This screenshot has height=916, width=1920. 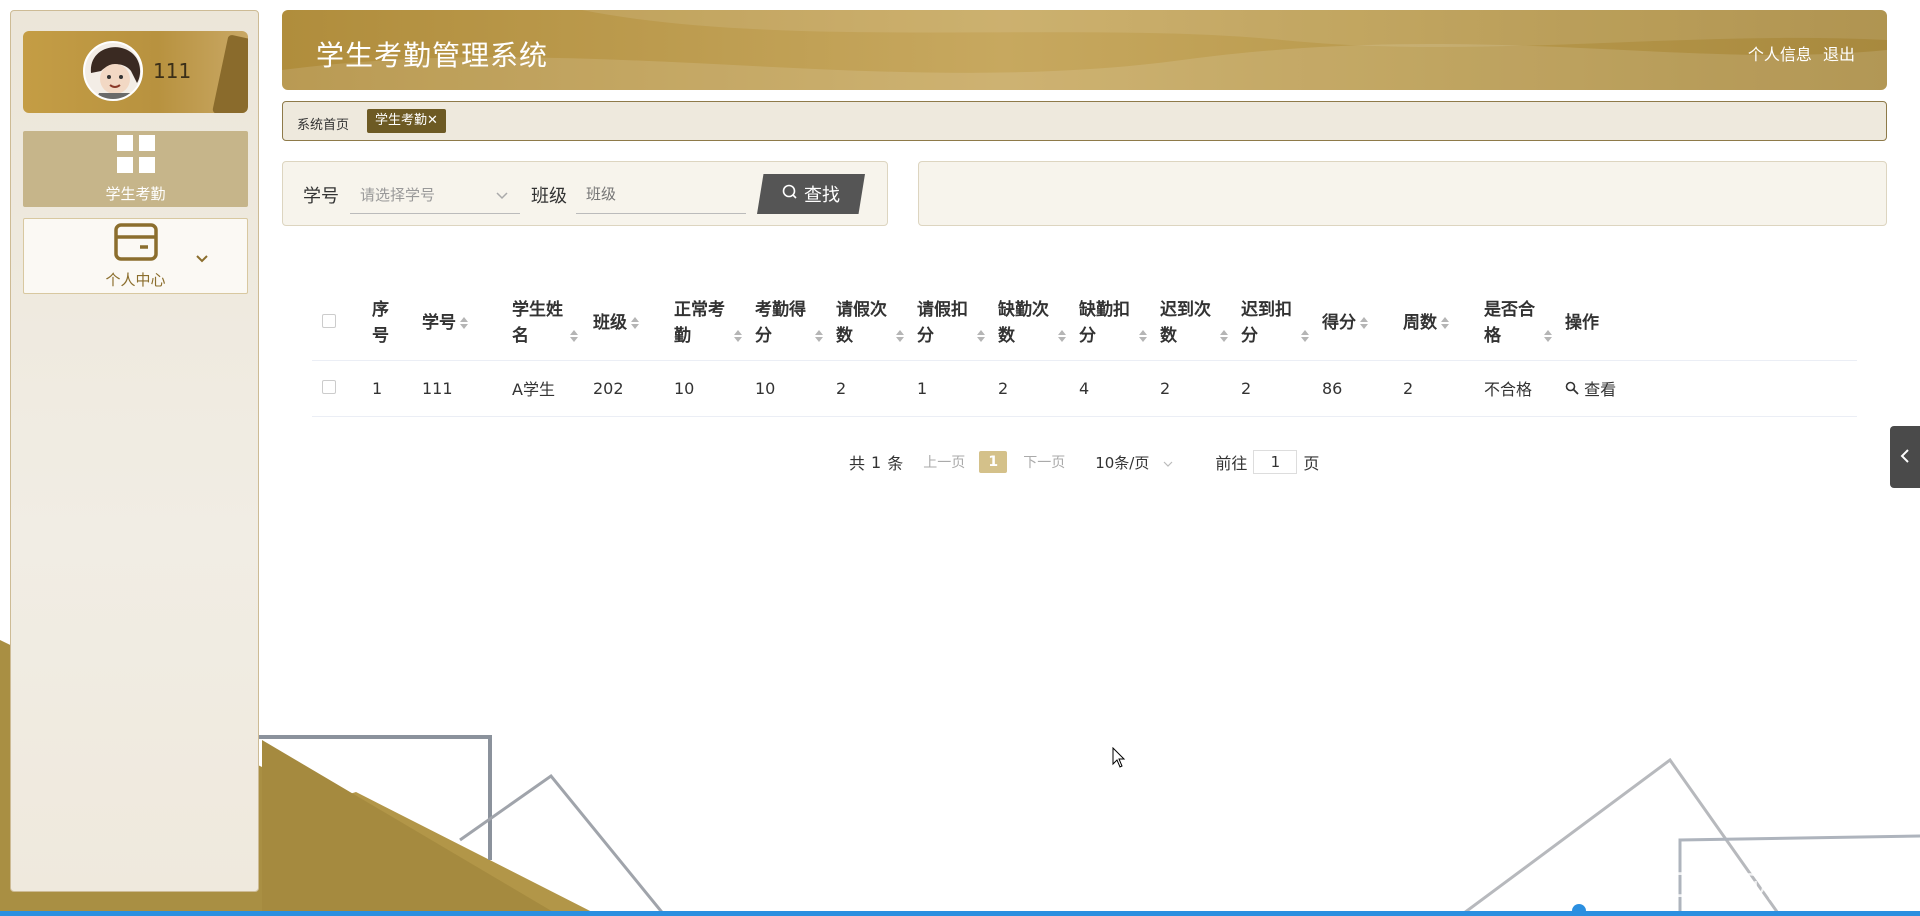 I want to click on search-button: 查找, so click(x=811, y=194).